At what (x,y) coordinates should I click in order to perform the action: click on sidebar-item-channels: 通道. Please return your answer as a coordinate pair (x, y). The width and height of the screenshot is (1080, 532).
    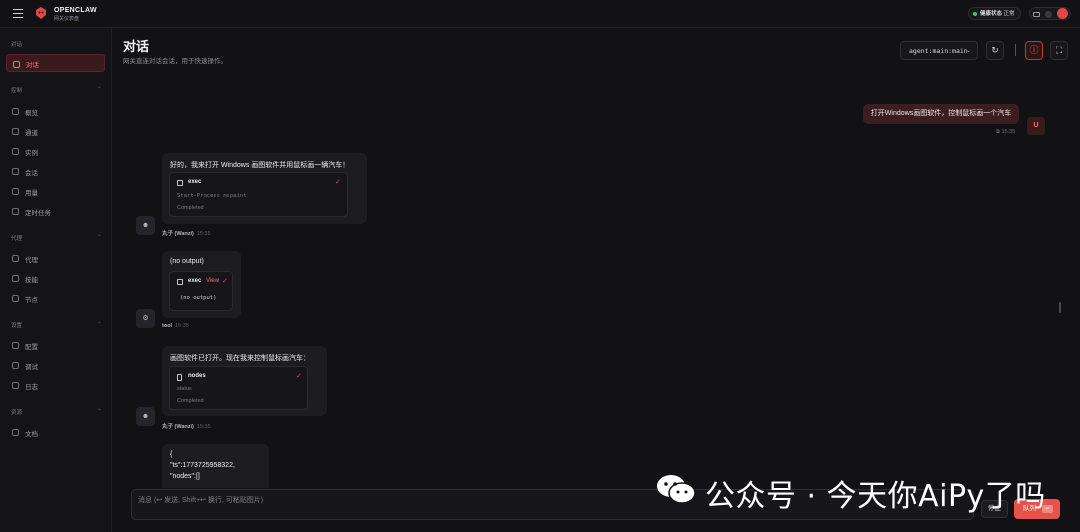
    Looking at the image, I should click on (55, 131).